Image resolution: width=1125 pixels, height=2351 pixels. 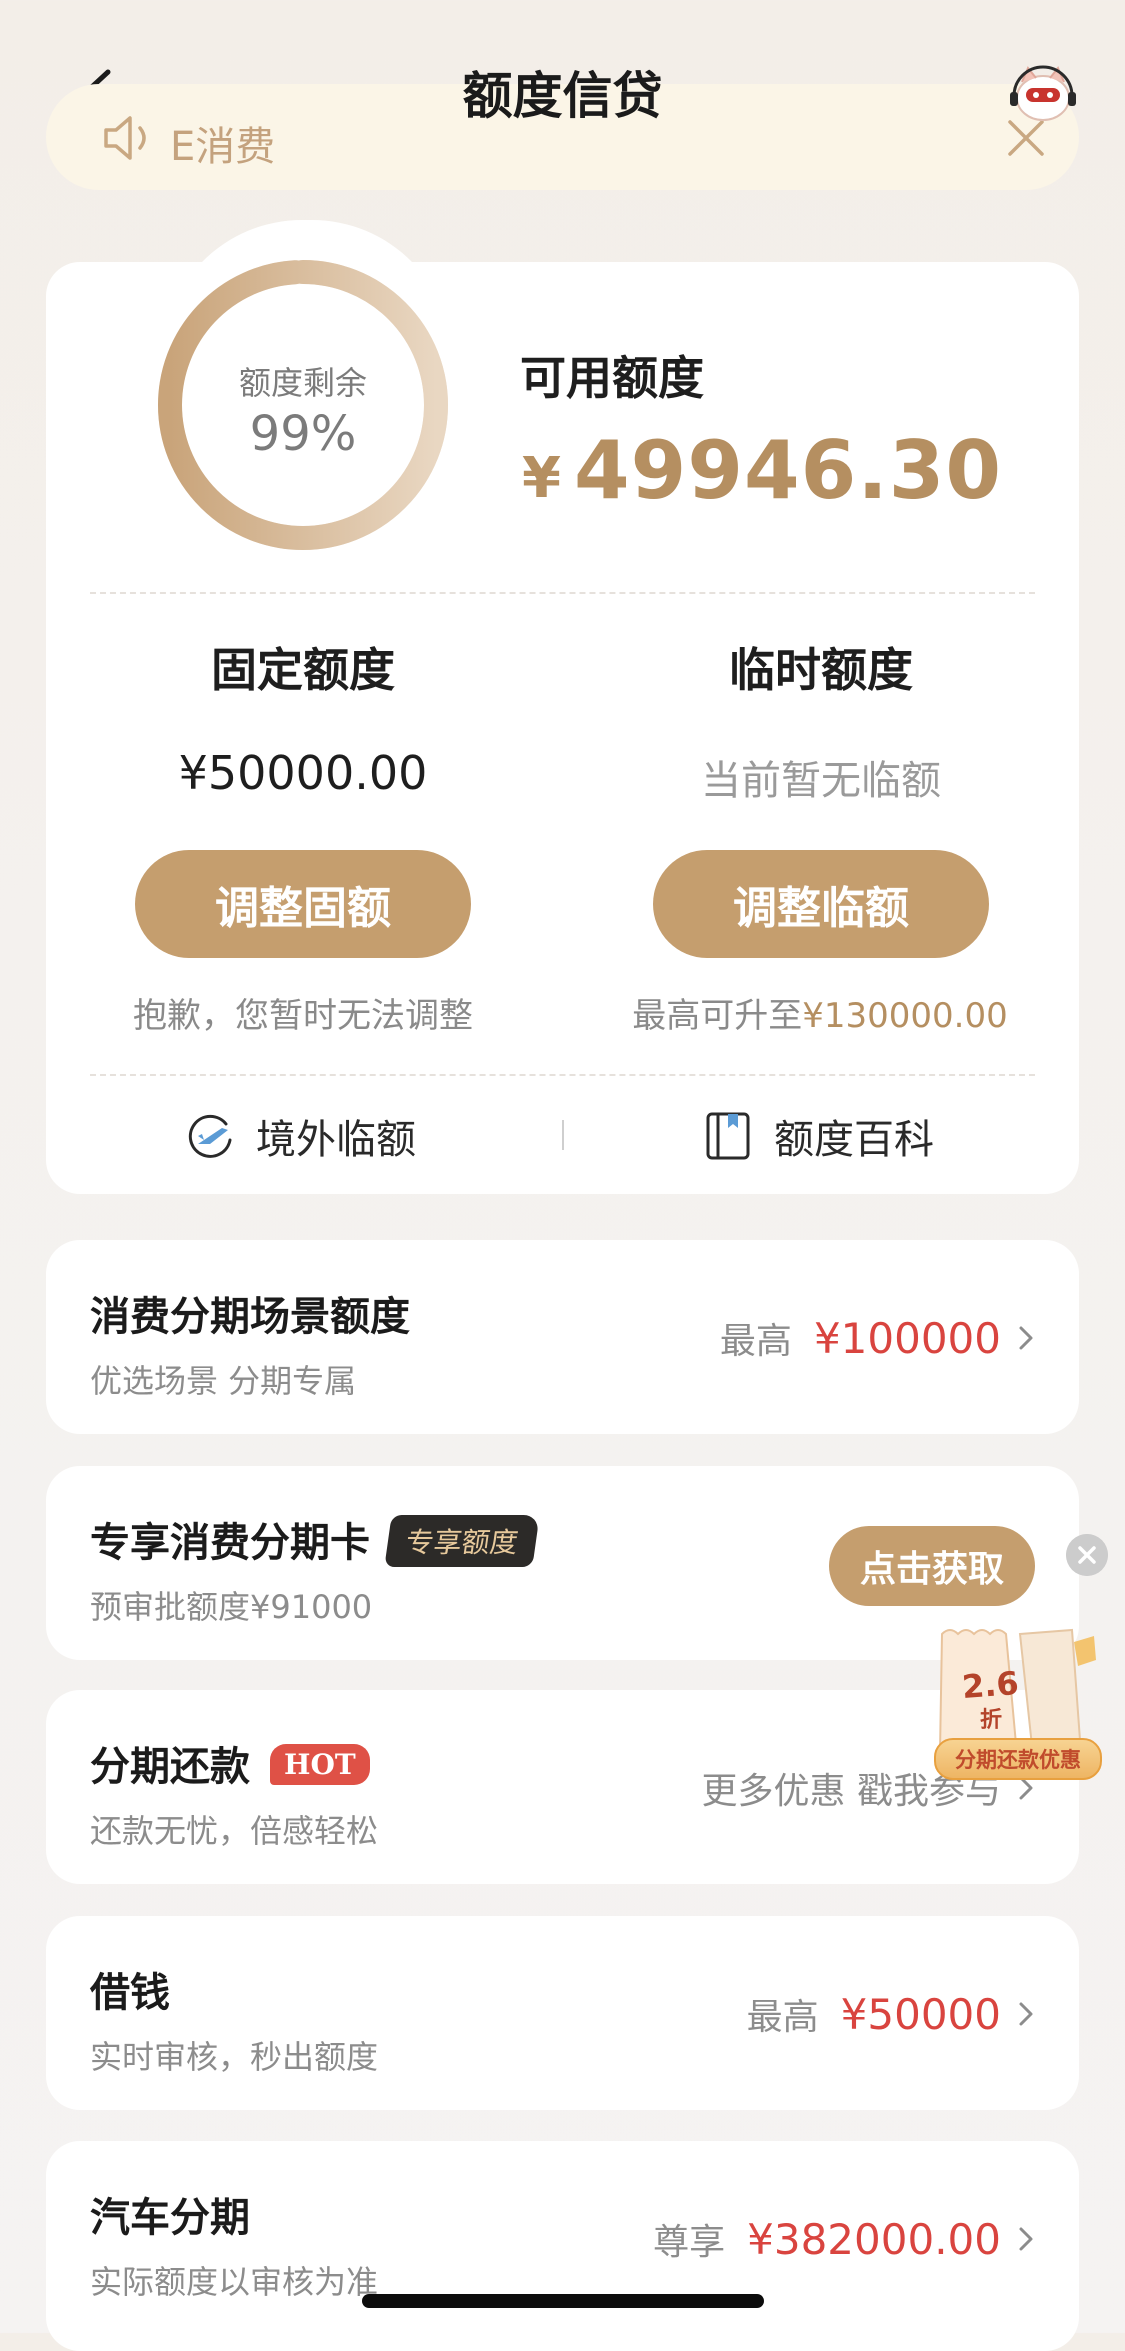 What do you see at coordinates (612, 378) in the screenshot?
I see `available-quota-label: 可用额度` at bounding box center [612, 378].